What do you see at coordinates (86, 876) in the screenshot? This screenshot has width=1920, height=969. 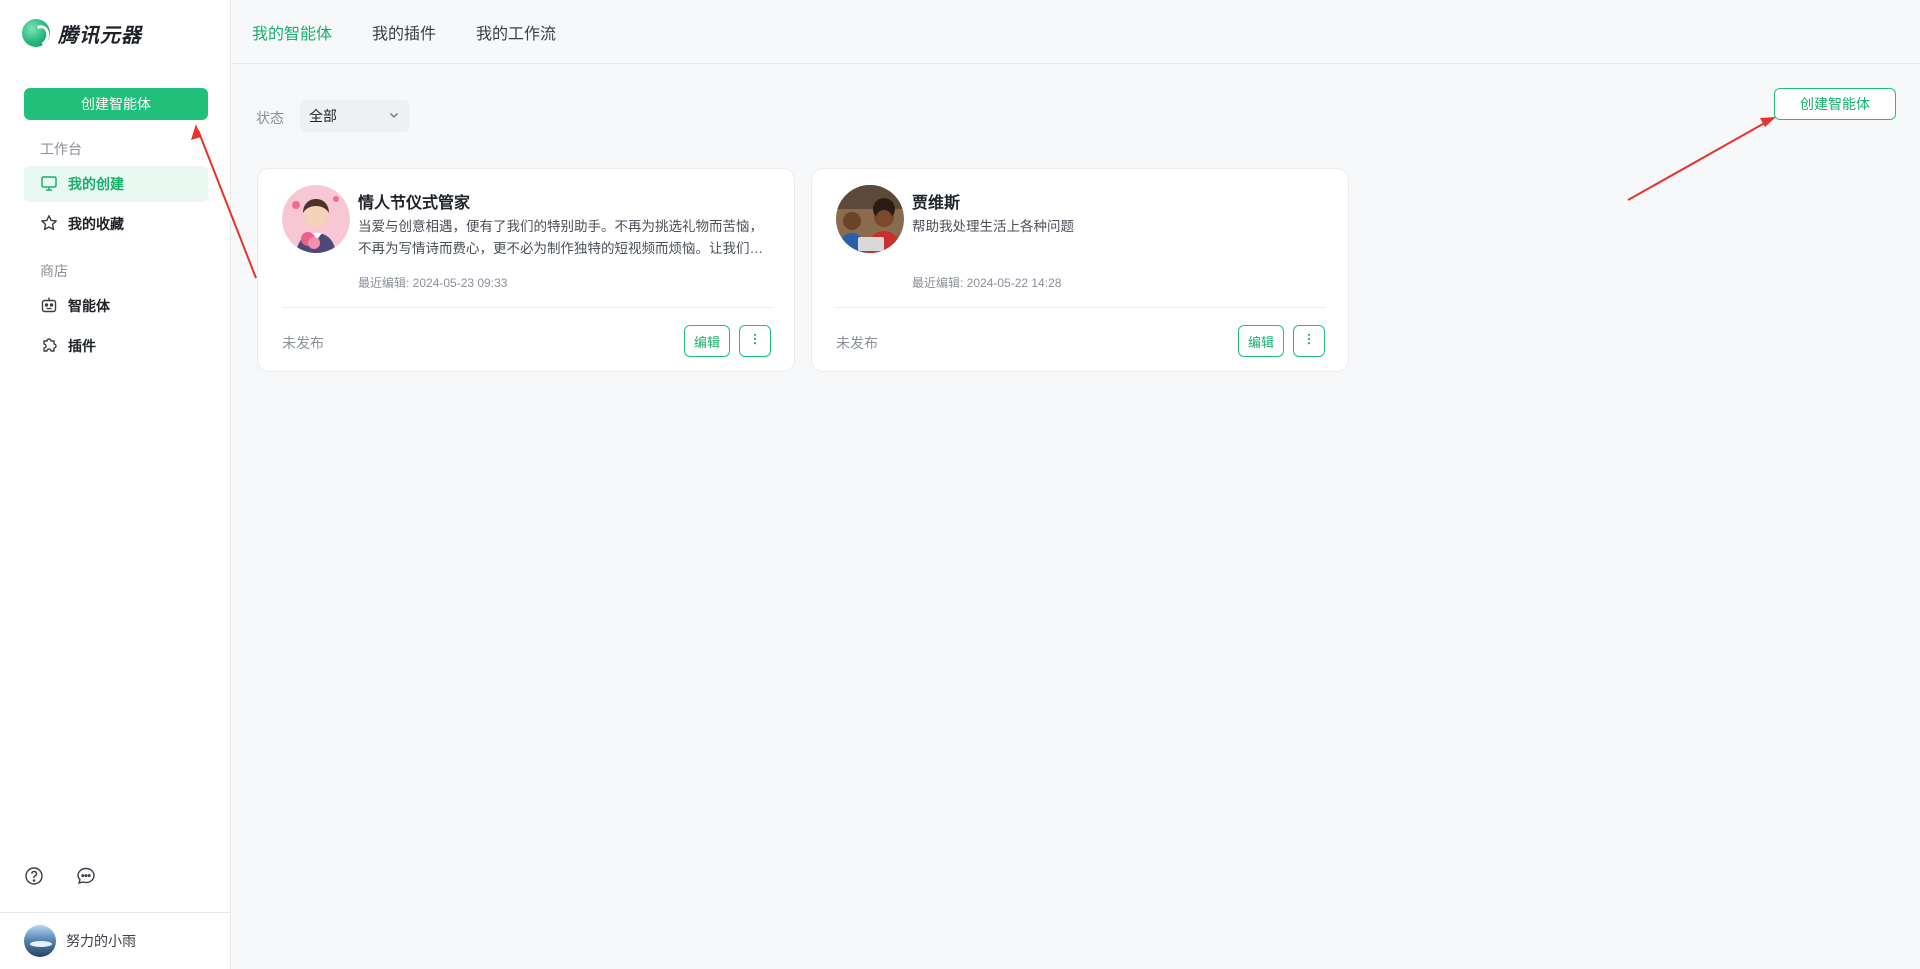 I see `chat-bubble-icon` at bounding box center [86, 876].